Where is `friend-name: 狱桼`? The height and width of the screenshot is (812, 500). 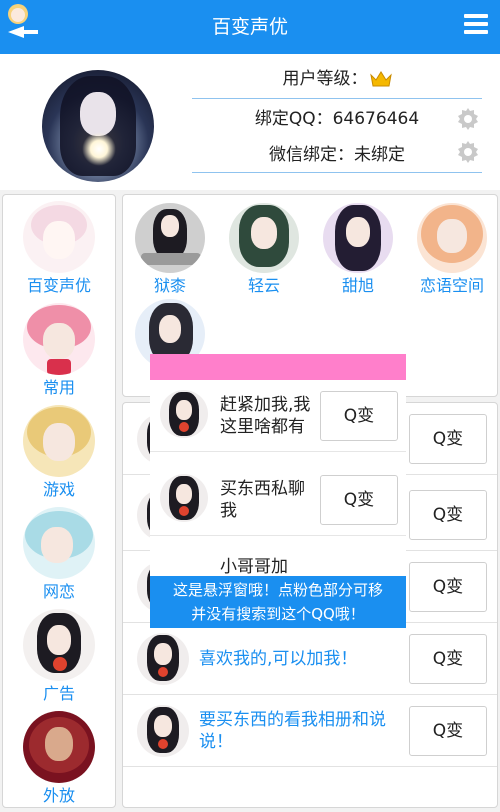 friend-name: 狱桼 is located at coordinates (169, 285).